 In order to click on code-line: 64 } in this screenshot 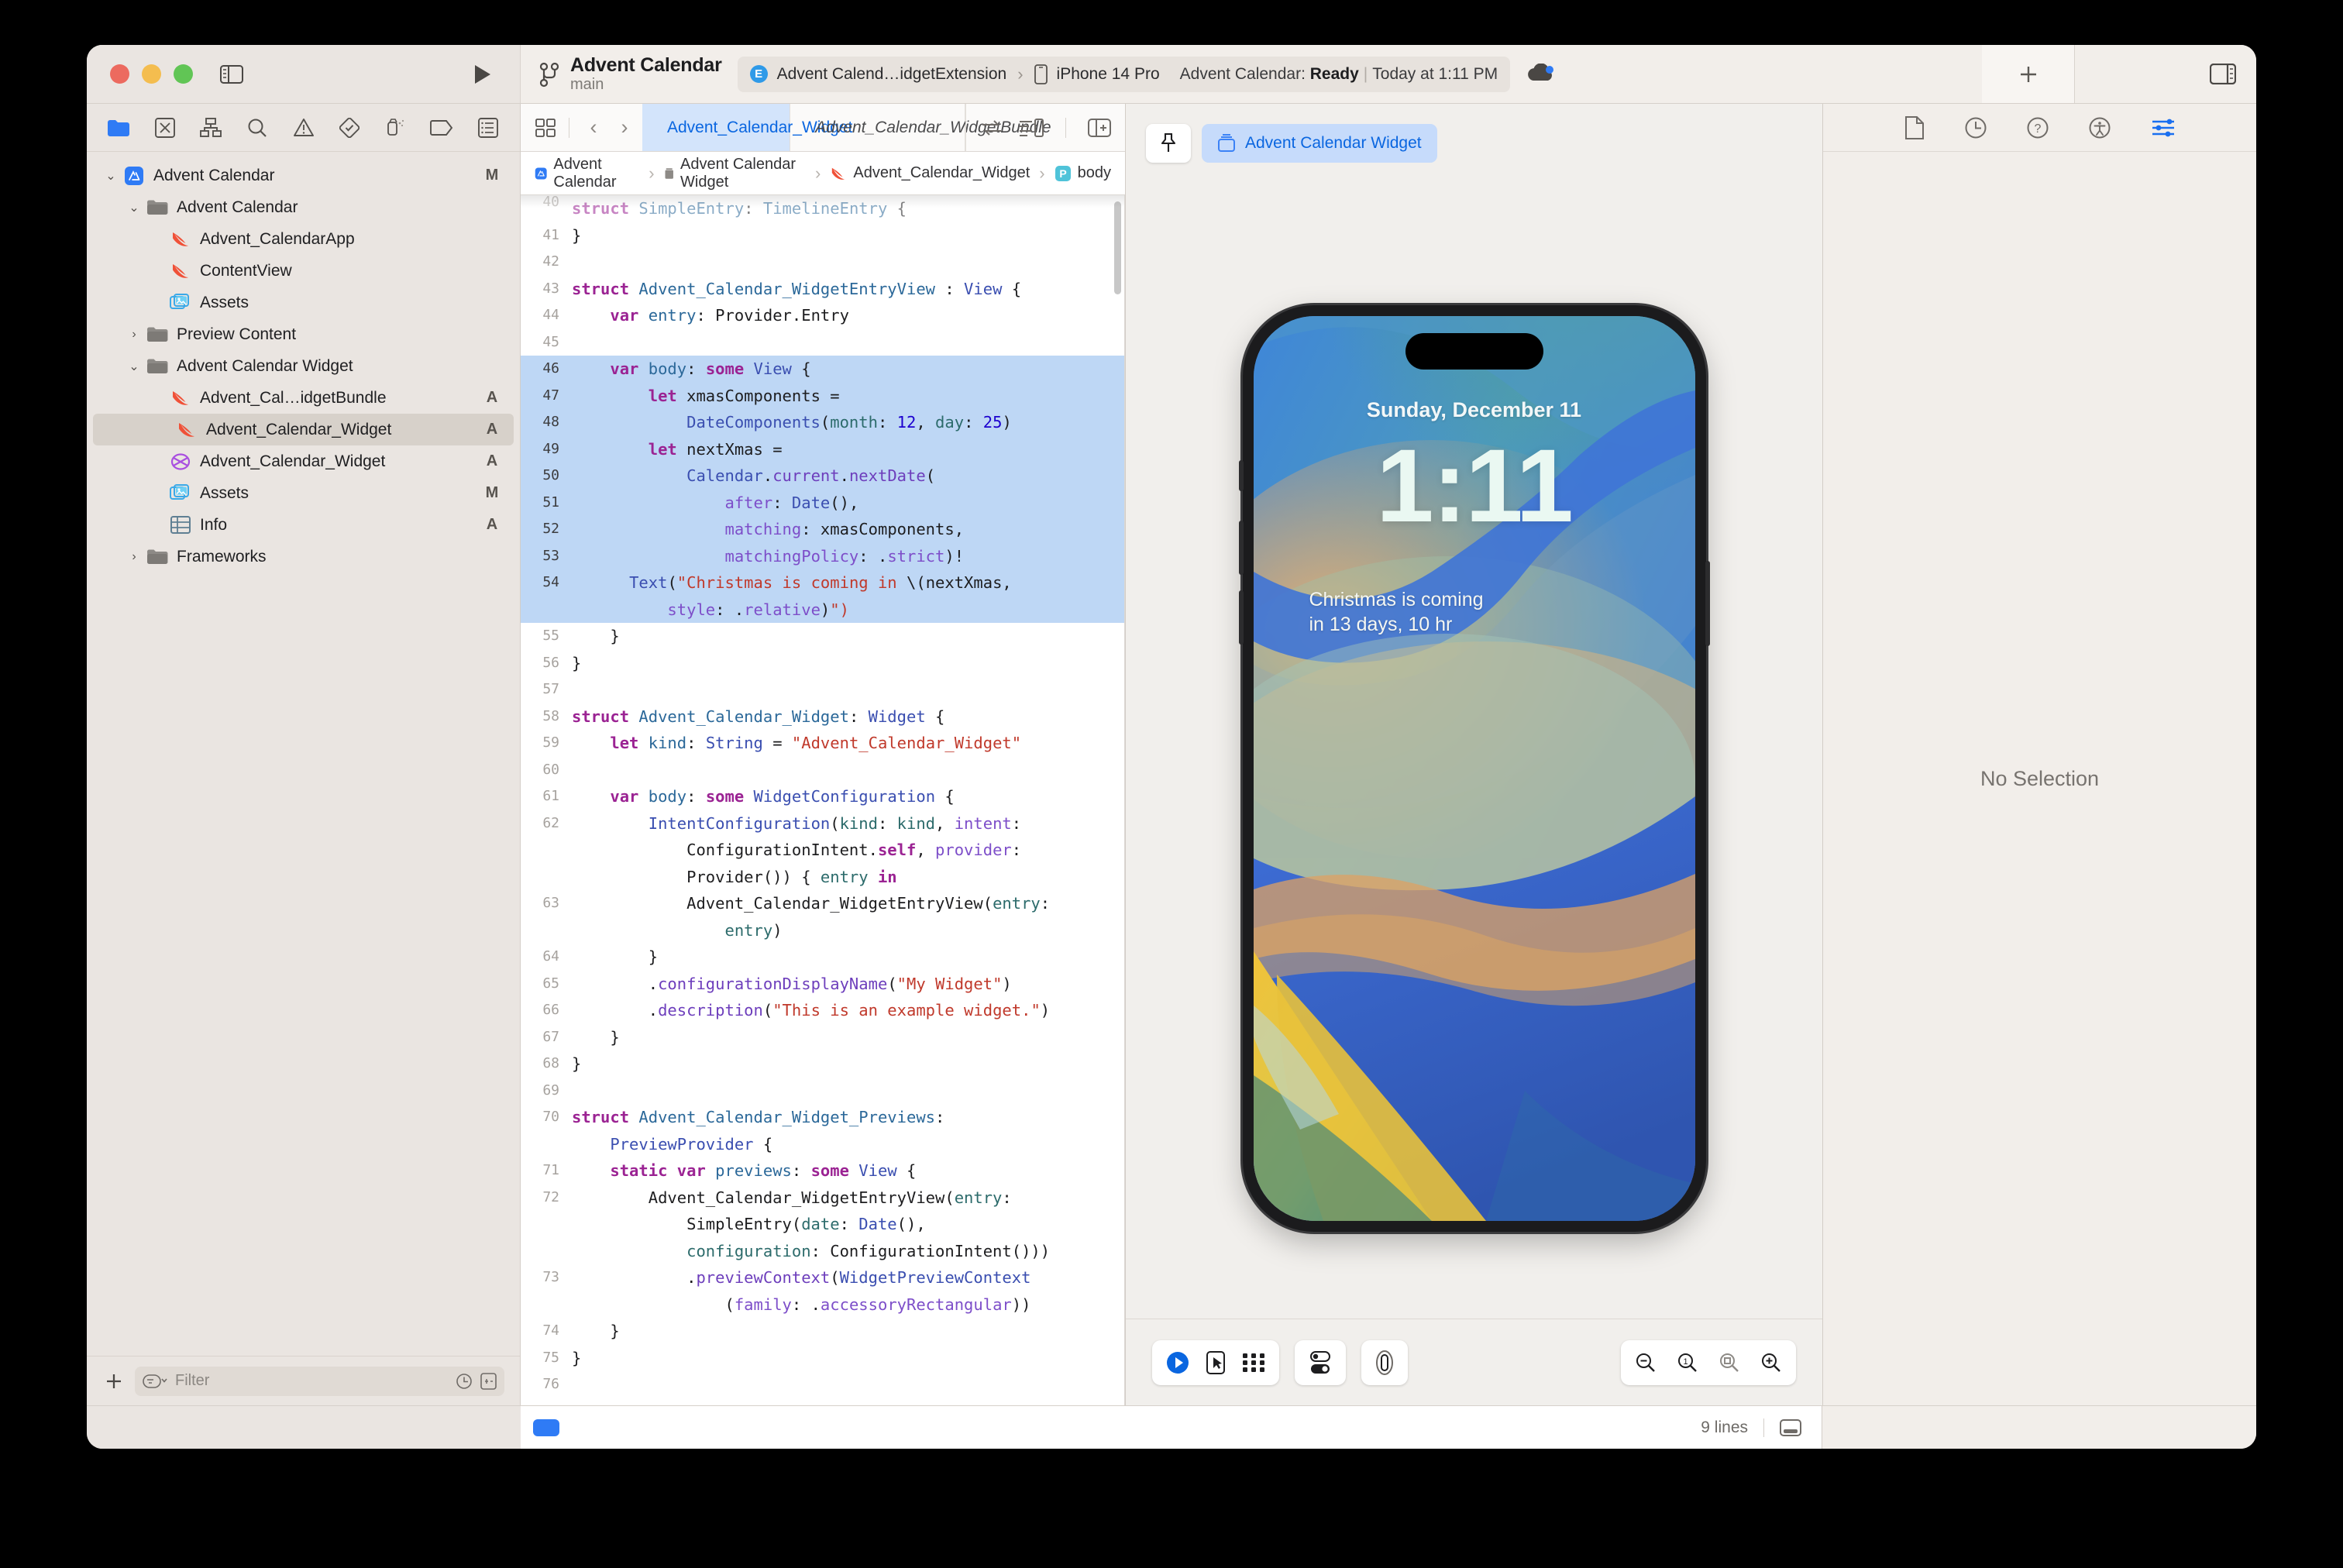, I will do `click(822, 957)`.